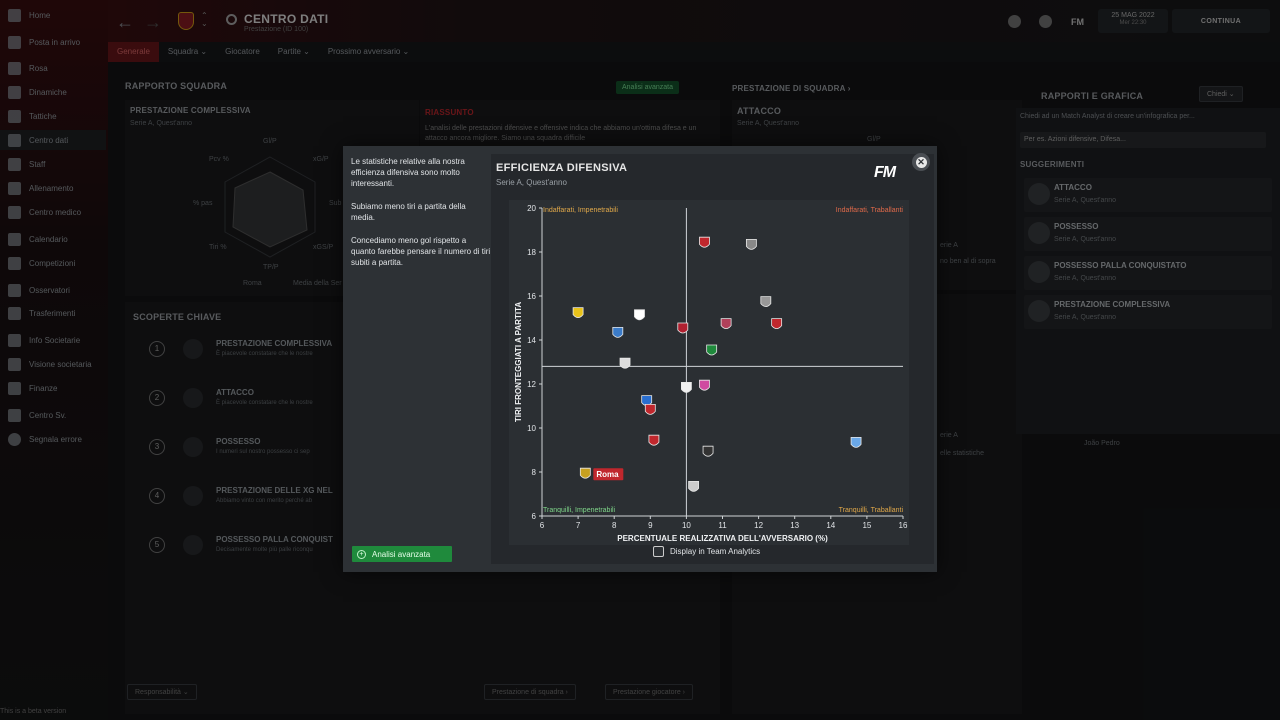  I want to click on advanced-analysis-label: Analisi avanzata, so click(401, 554).